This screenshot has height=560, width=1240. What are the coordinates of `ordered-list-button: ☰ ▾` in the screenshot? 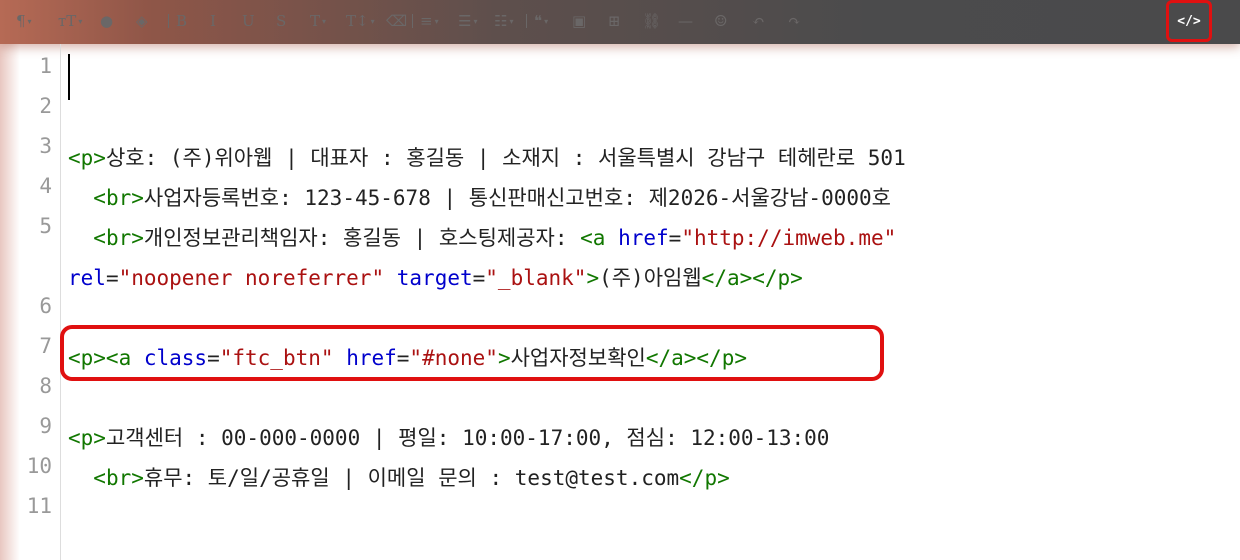 It's located at (467, 21).